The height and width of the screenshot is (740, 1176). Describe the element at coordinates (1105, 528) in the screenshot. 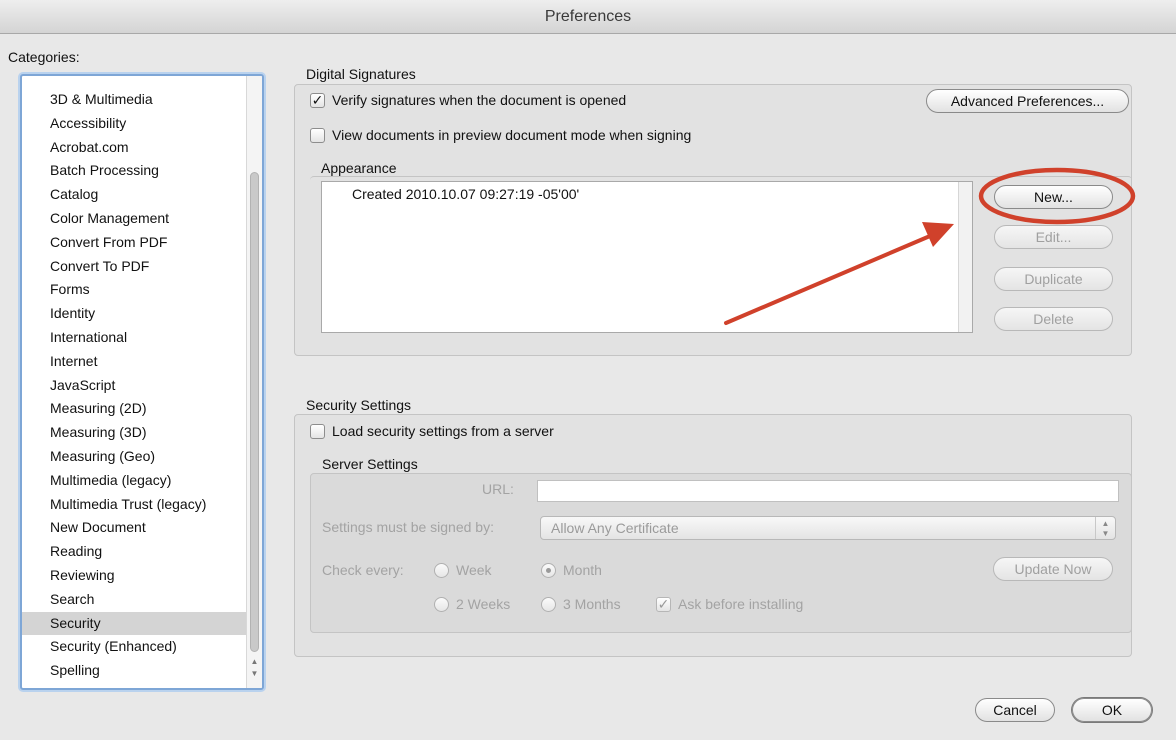

I see `select-arrows-icon: ▲ ▼` at that location.